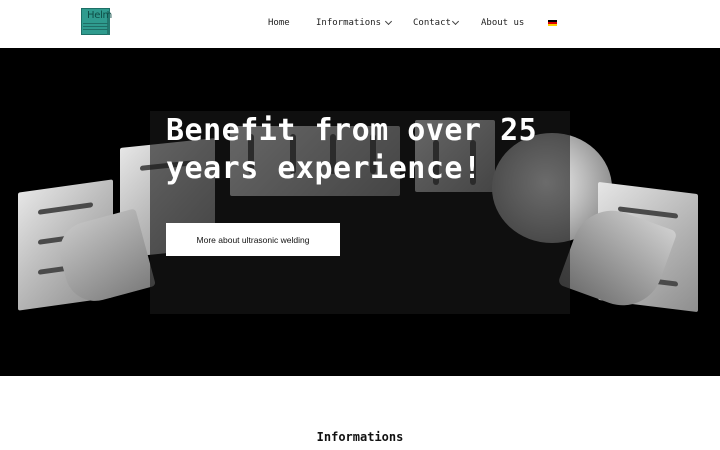 The width and height of the screenshot is (720, 450). Describe the element at coordinates (96, 22) in the screenshot. I see `site-logo: Helm` at that location.